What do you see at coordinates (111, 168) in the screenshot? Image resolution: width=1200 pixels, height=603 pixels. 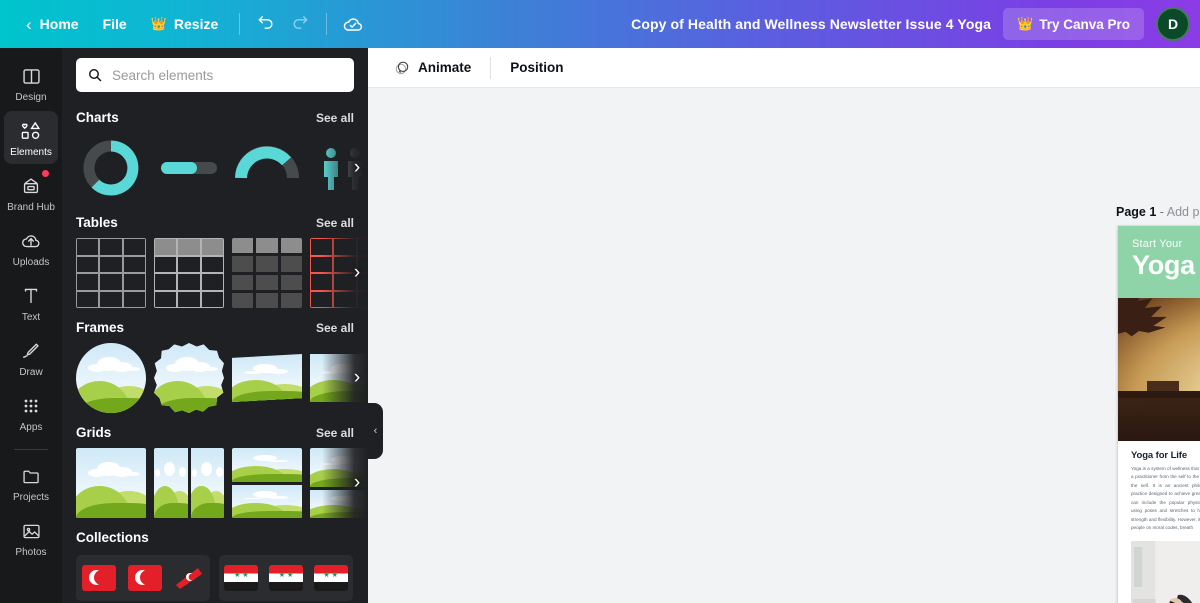 I see `element-donut-chart` at bounding box center [111, 168].